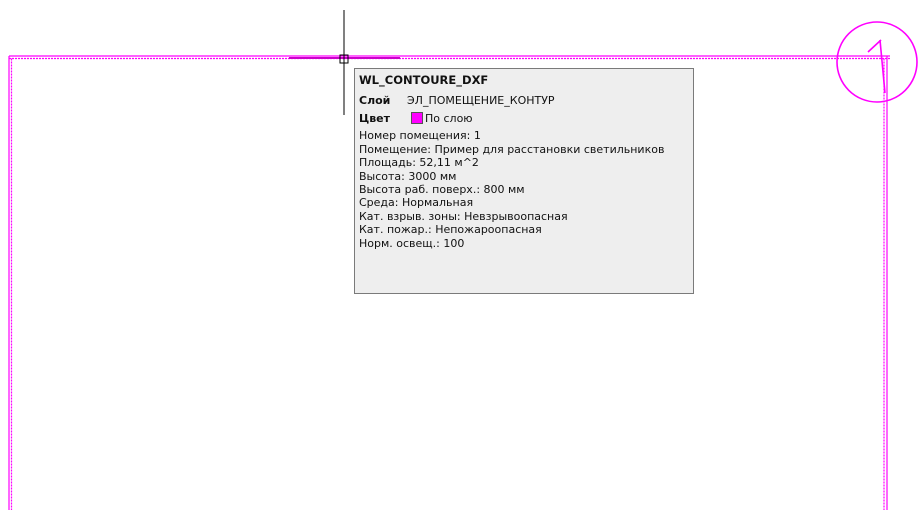 This screenshot has height=510, width=921. I want to click on property-room-number: Номер помещения: 1, so click(420, 136).